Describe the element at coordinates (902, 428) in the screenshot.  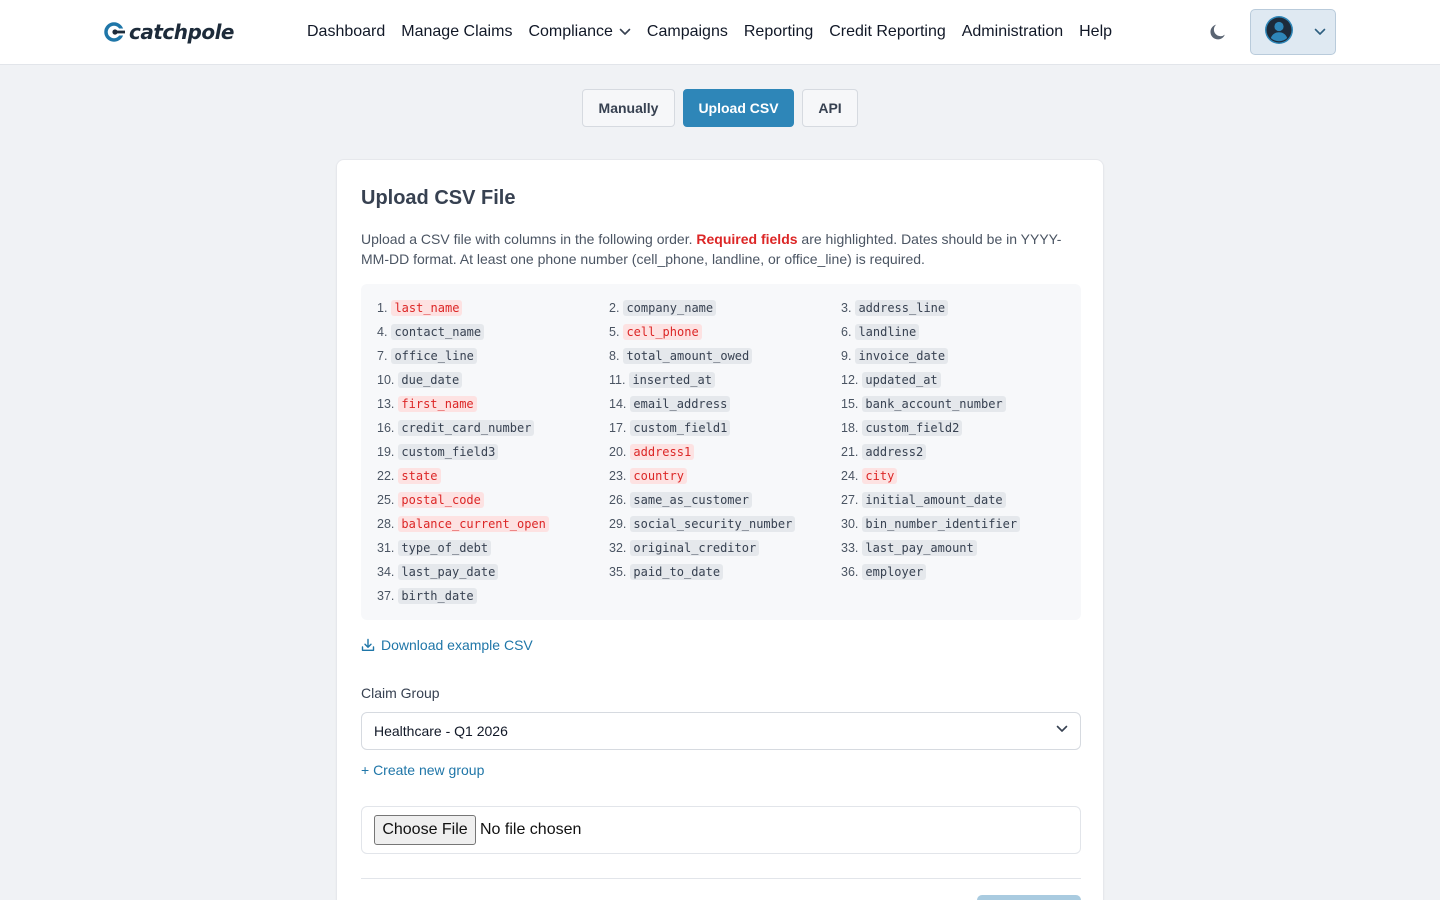
I see `csv-column-item: 18. custom_field2` at that location.